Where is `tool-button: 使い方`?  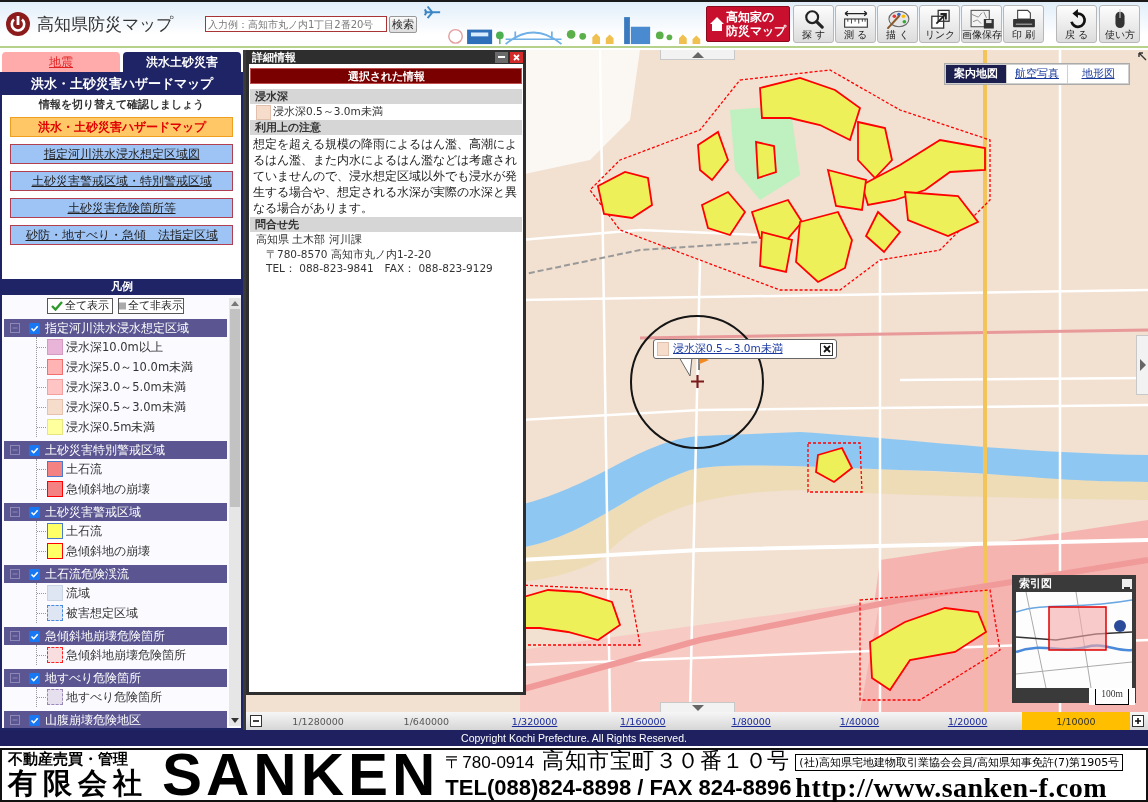 tool-button: 使い方 is located at coordinates (1119, 24).